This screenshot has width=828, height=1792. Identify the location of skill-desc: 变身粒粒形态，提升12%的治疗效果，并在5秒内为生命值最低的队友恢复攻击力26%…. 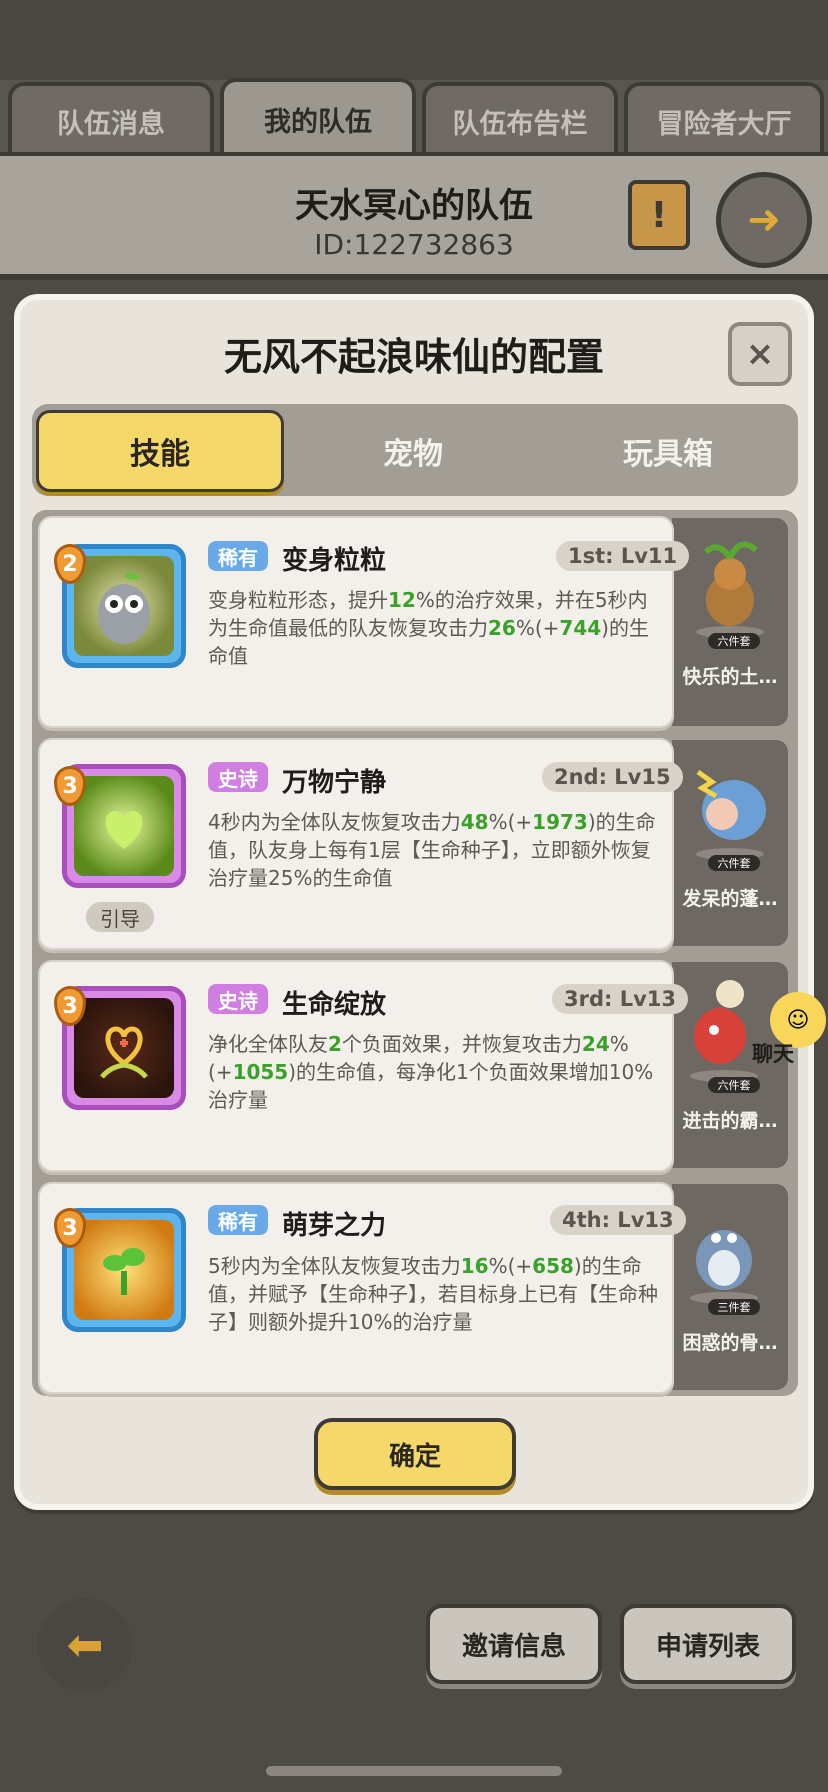
(428, 628).